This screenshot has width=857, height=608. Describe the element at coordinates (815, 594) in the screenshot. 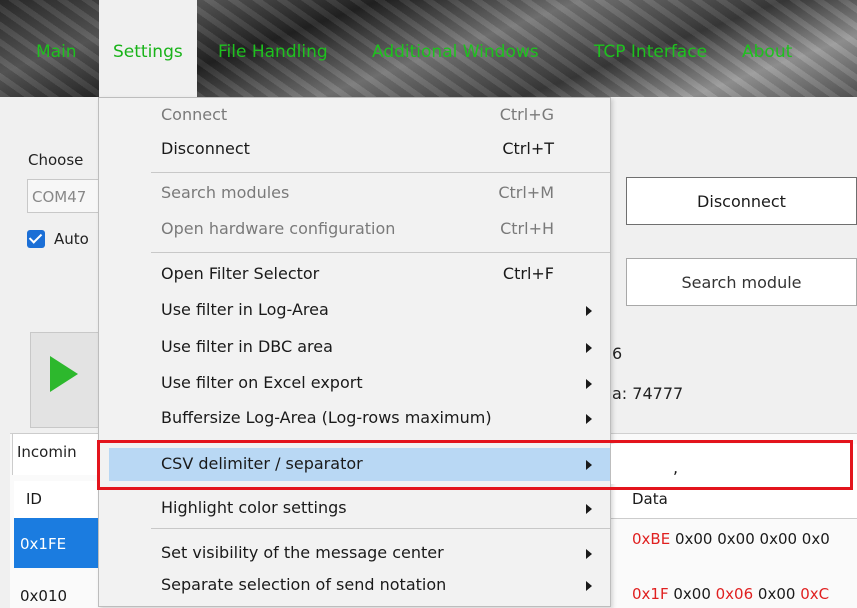

I see `row-data-highlight: 0xC` at that location.